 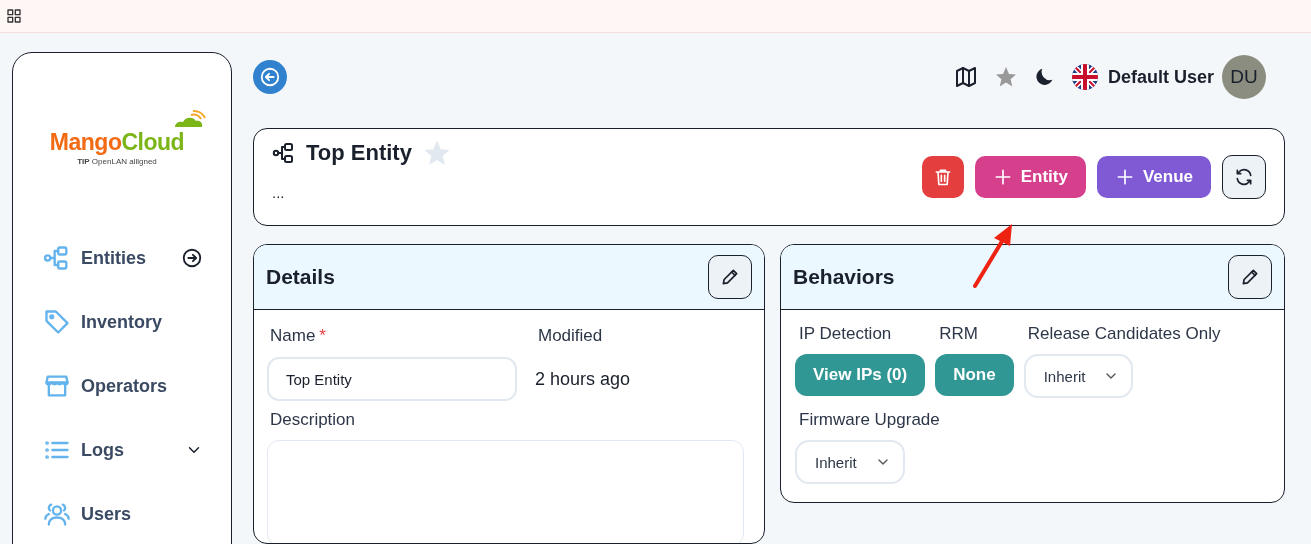 I want to click on logo-text: MangoCloud, so click(x=117, y=142).